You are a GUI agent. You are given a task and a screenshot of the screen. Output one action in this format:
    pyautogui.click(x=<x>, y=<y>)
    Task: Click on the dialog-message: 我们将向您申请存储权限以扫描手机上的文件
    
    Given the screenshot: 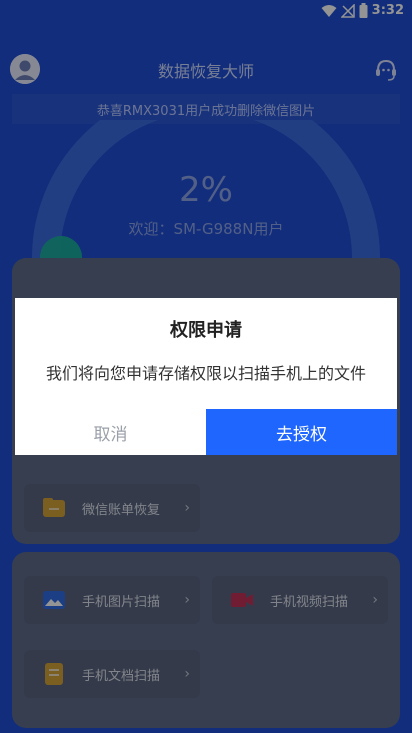 What is the action you would take?
    pyautogui.click(x=205, y=373)
    